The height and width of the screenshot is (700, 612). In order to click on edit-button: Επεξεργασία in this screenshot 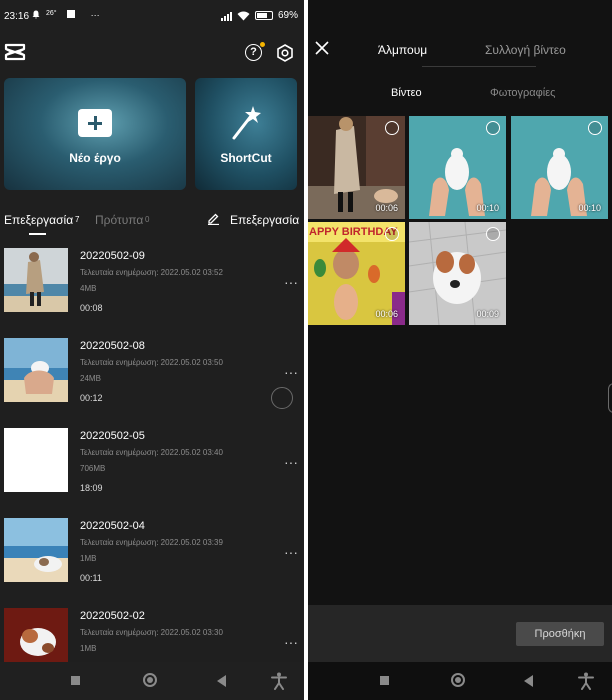, I will do `click(264, 220)`.